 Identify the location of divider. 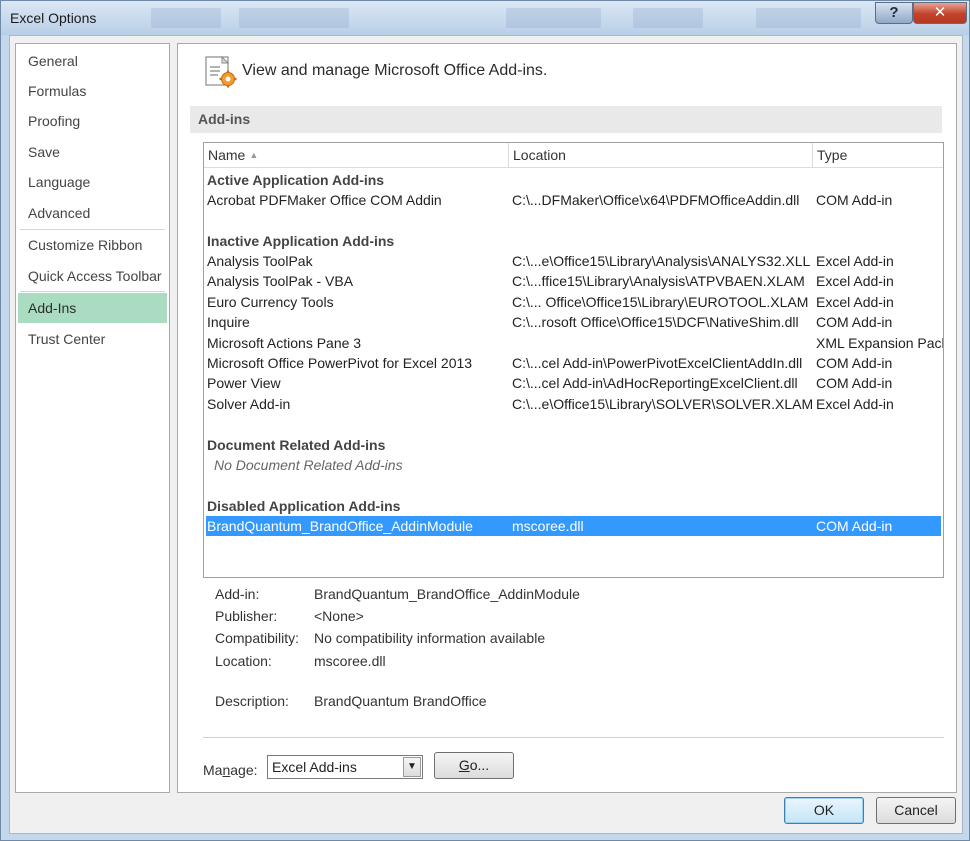
(573, 737).